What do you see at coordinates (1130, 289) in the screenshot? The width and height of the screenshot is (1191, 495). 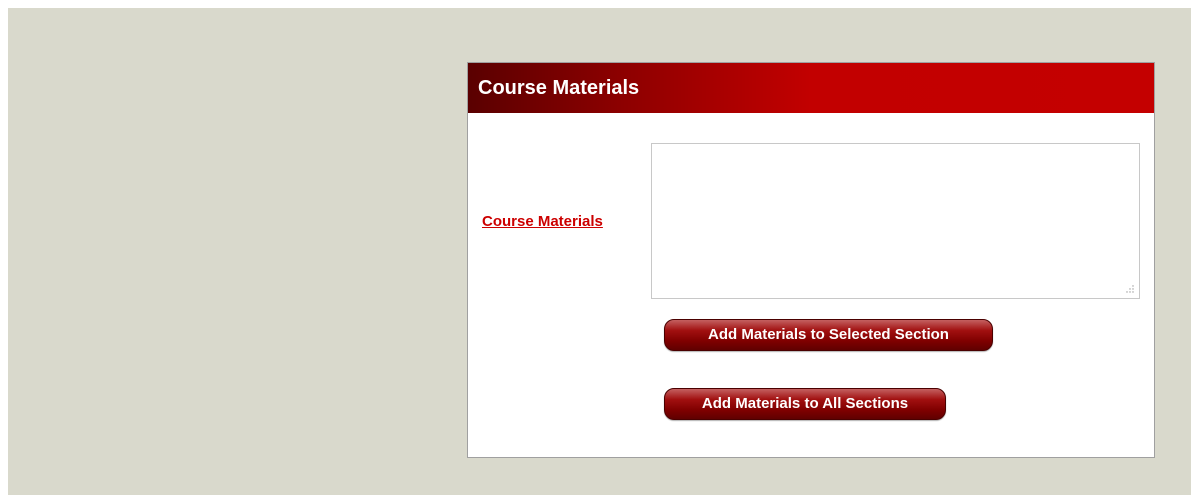 I see `resize-grip-icon` at bounding box center [1130, 289].